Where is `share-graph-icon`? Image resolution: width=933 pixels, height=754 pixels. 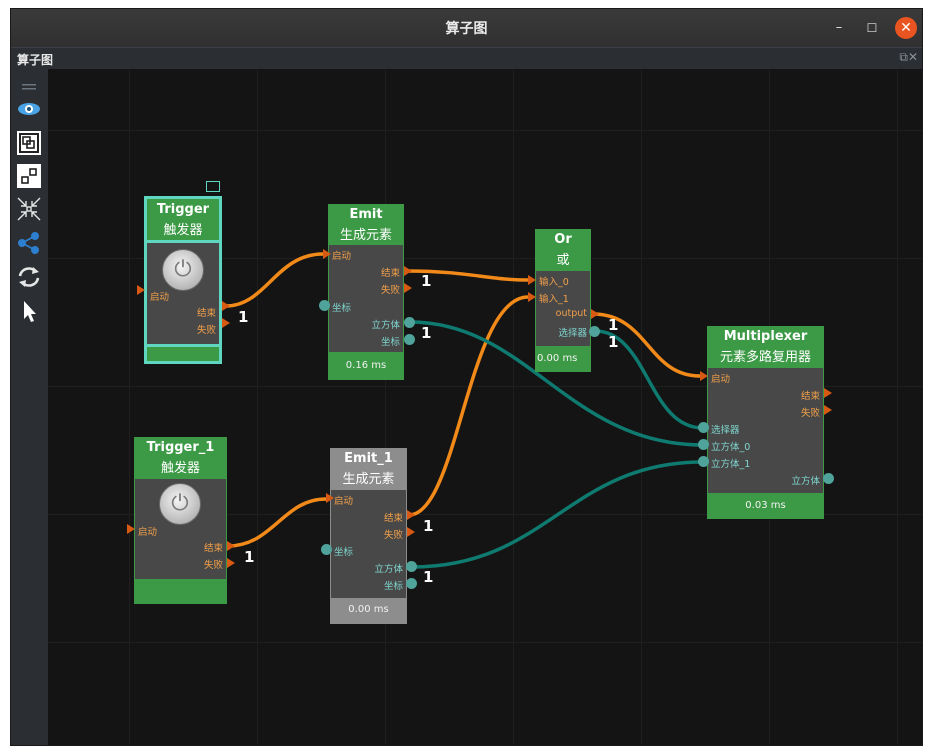
share-graph-icon is located at coordinates (29, 243).